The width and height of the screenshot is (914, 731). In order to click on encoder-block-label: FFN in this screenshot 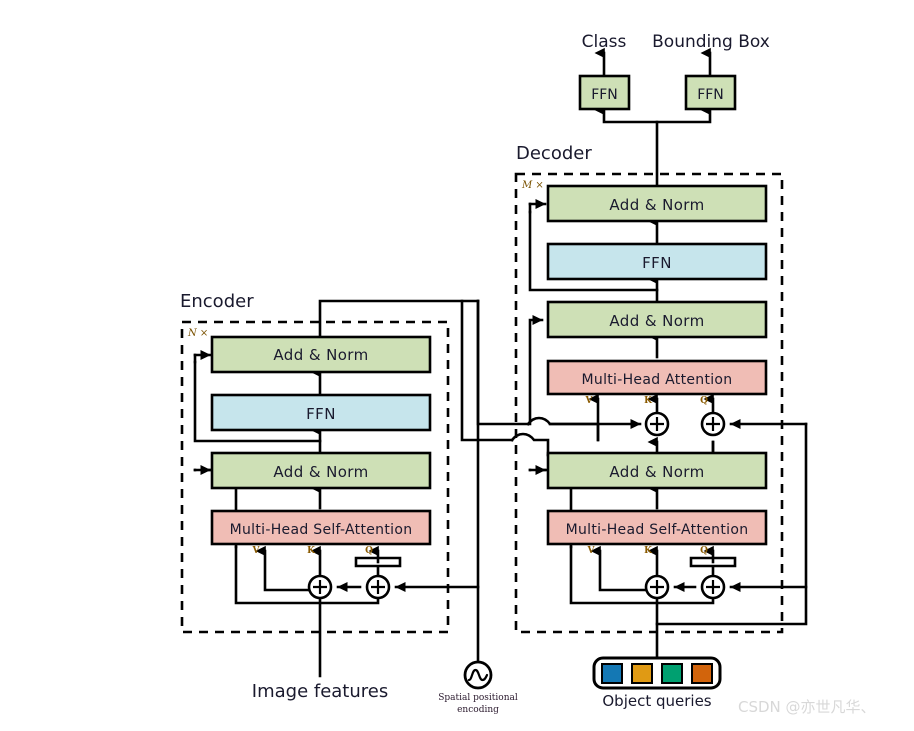, I will do `click(321, 414)`.